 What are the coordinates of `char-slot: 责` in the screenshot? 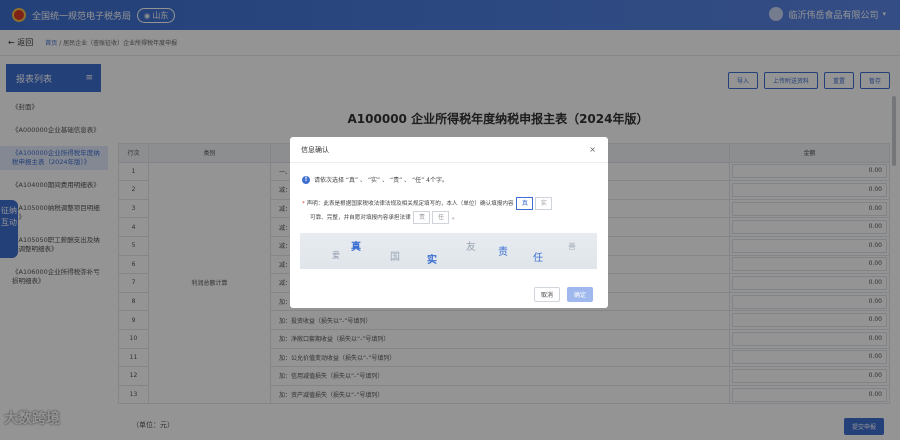 It's located at (422, 217).